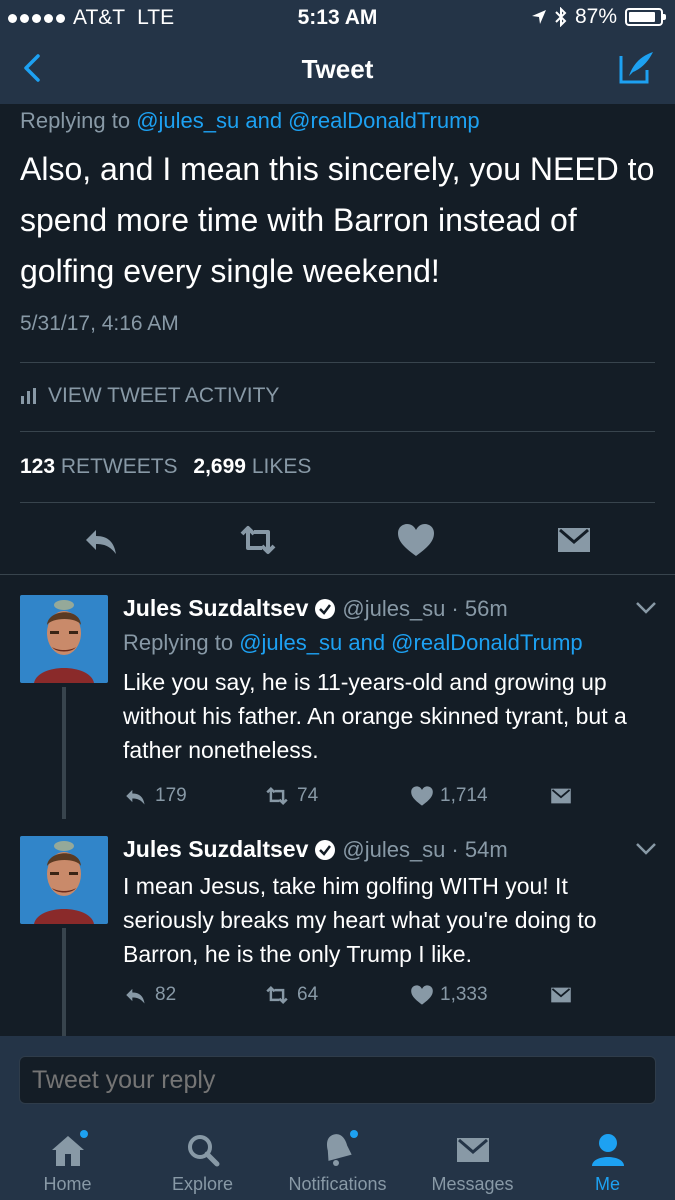  Describe the element at coordinates (472, 1184) in the screenshot. I see `tab-label: Messages` at that location.